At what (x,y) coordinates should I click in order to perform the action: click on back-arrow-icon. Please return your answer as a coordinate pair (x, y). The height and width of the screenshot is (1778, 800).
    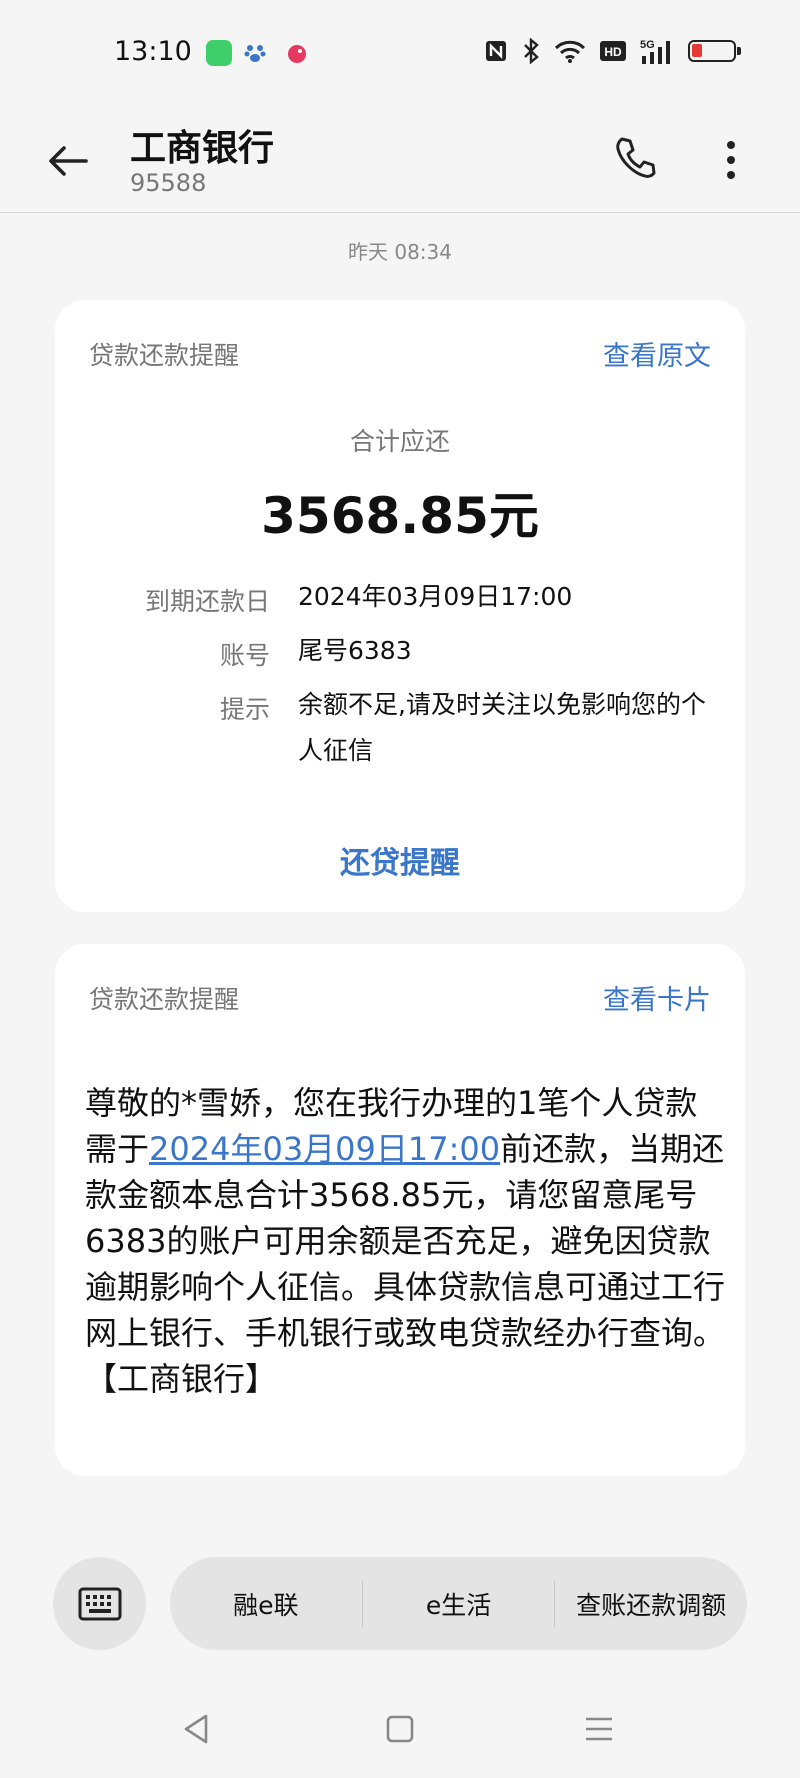
    Looking at the image, I should click on (68, 161).